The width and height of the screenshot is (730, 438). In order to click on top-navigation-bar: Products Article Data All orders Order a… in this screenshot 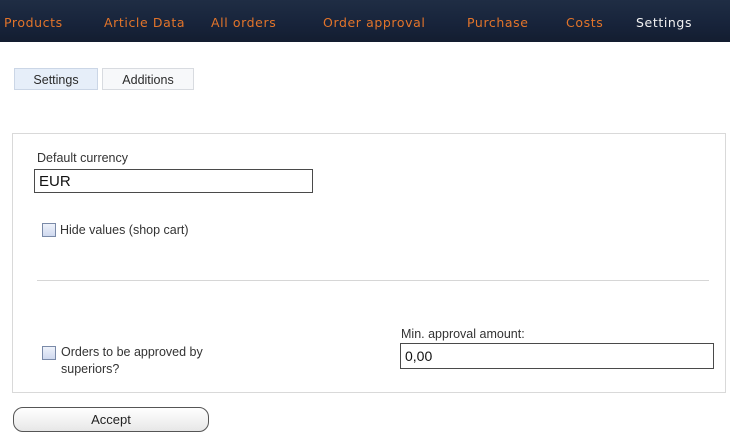, I will do `click(365, 21)`.